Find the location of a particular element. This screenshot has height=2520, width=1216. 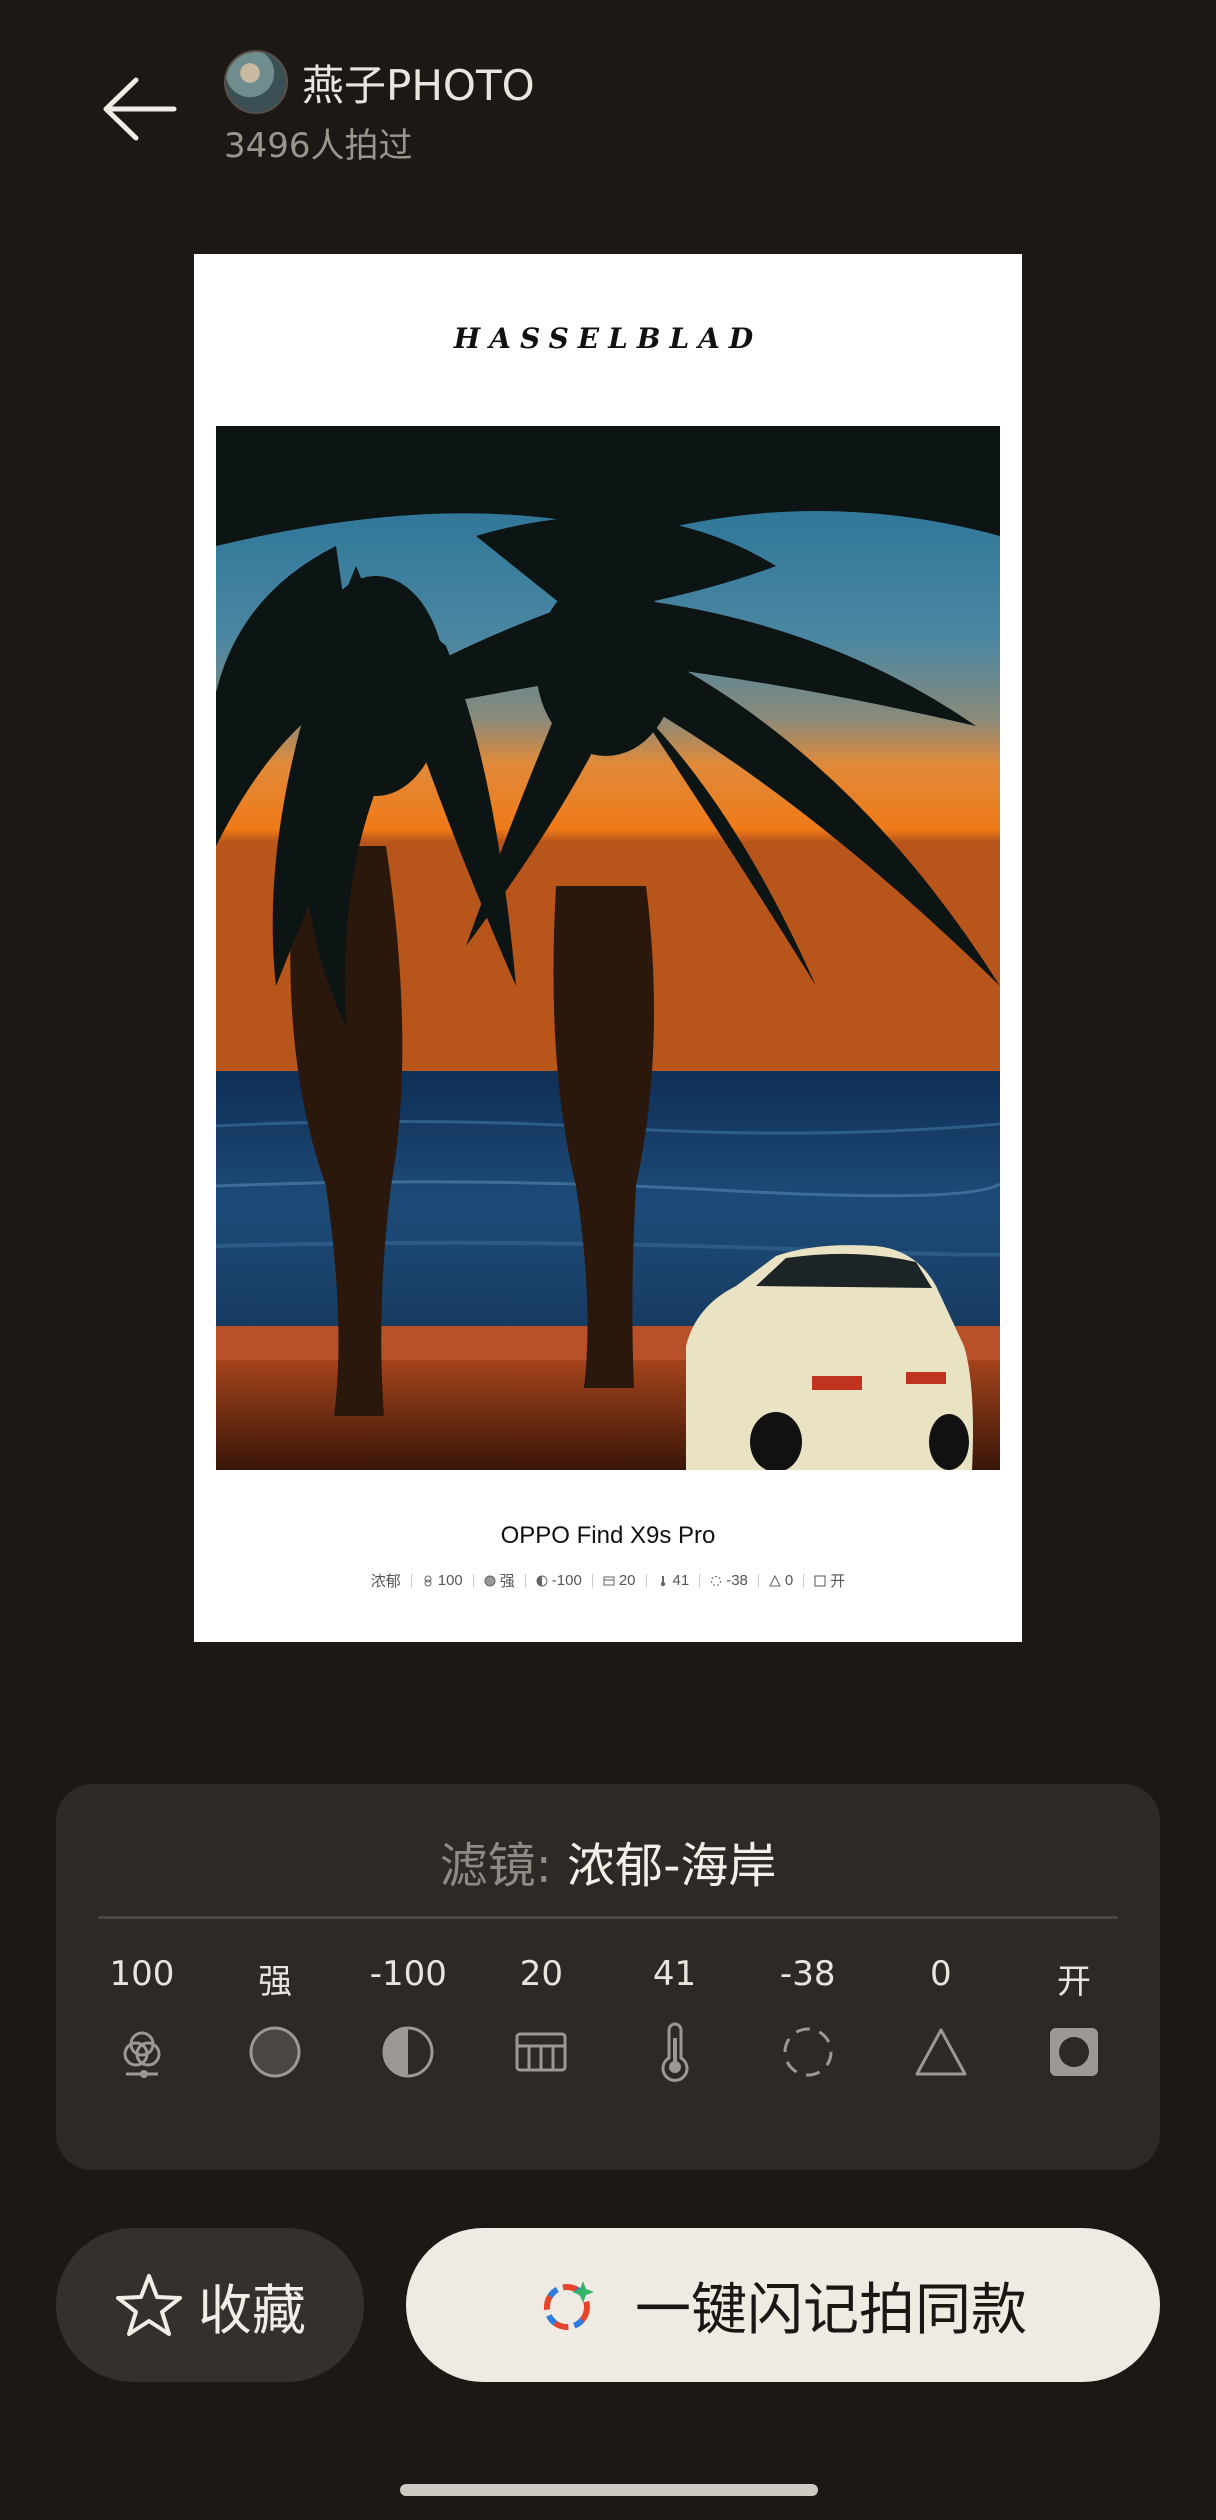

back-button is located at coordinates (139, 109).